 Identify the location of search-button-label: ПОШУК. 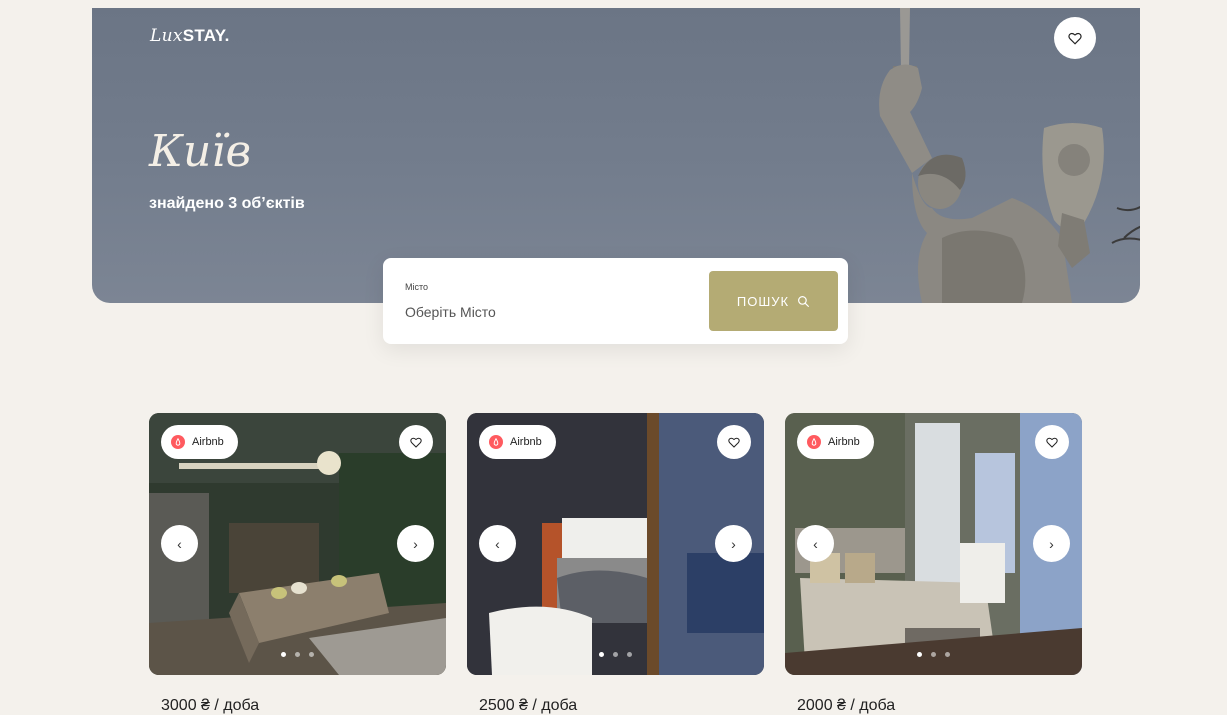
(763, 301).